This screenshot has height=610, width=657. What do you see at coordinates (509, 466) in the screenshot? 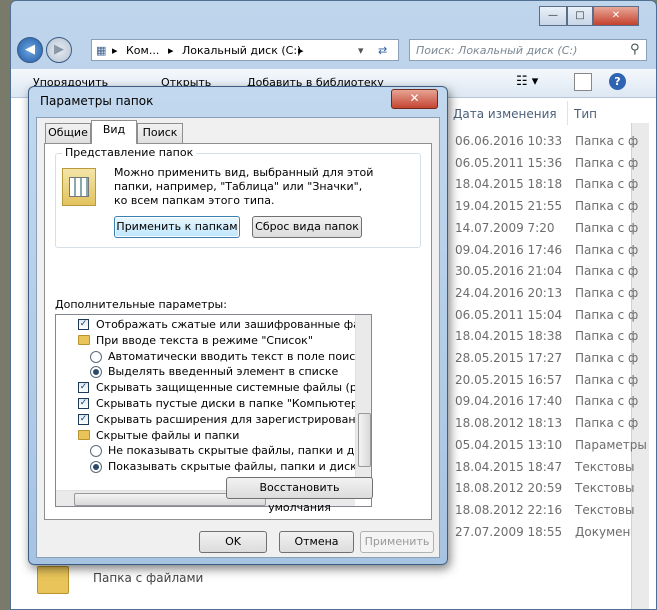
I see `row-date: 18.04.2015 18:47` at bounding box center [509, 466].